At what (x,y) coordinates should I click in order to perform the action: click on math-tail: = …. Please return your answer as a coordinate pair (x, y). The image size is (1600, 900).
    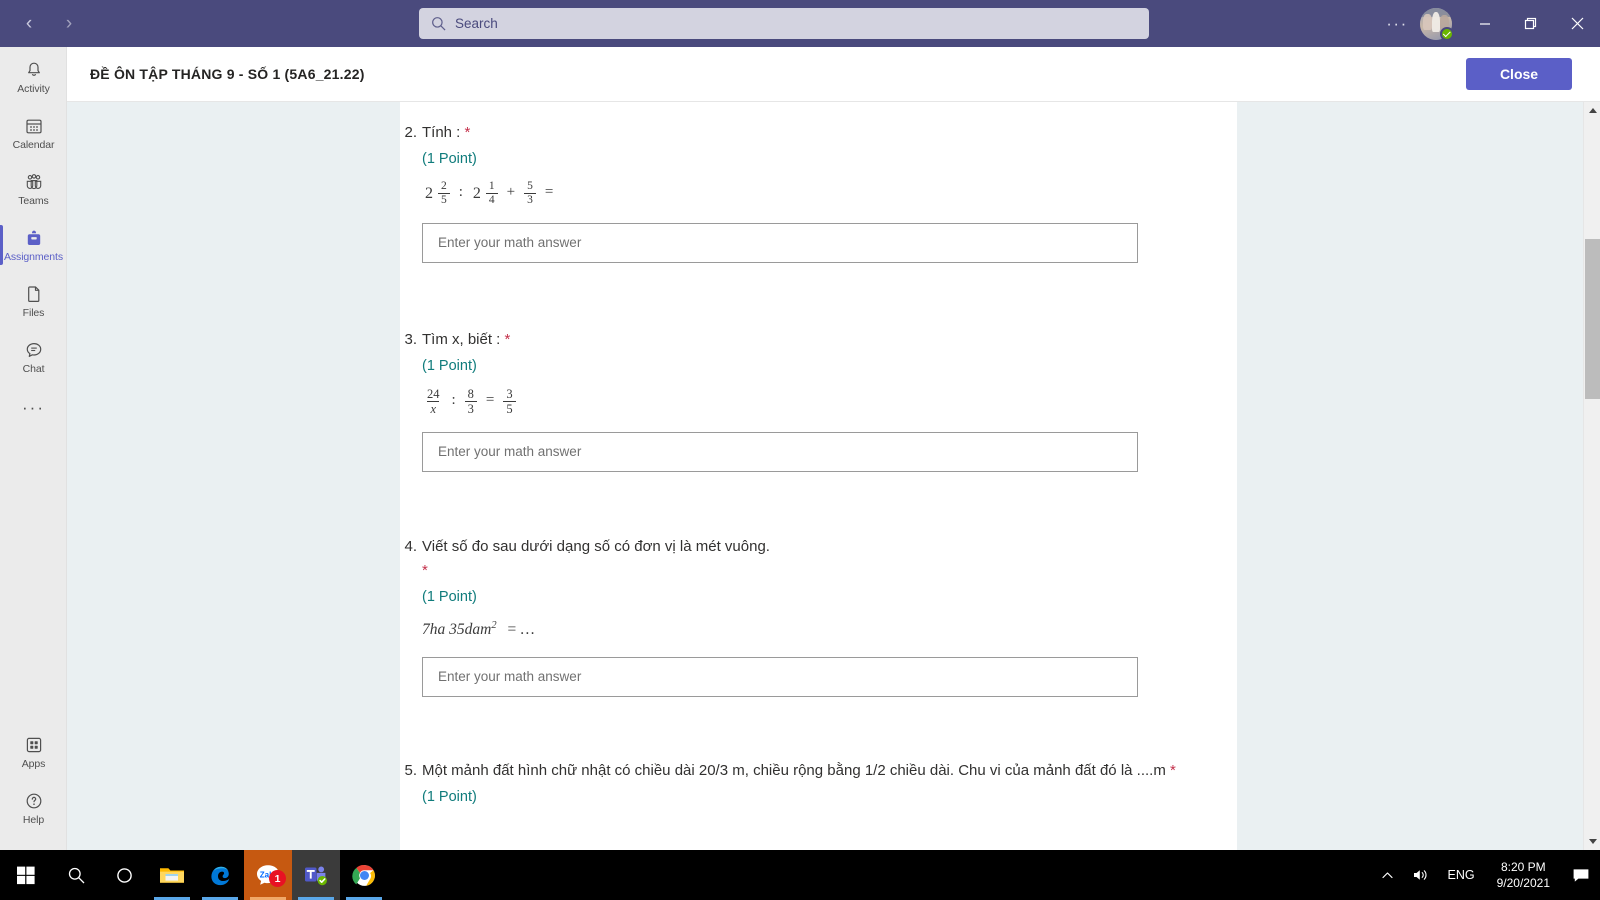
    Looking at the image, I should click on (520, 629).